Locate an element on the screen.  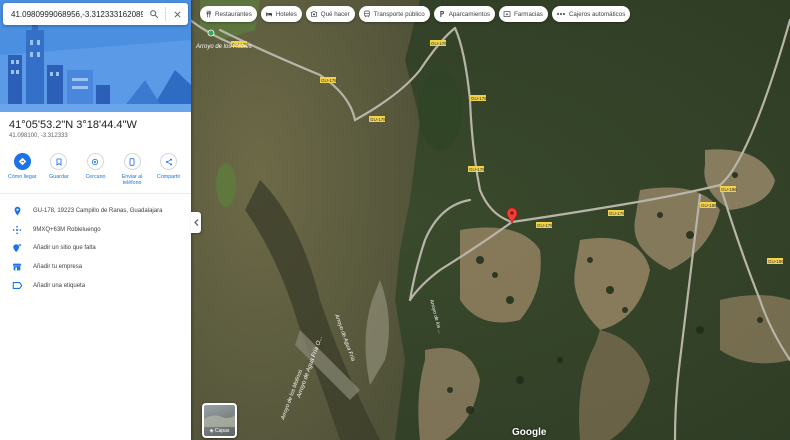
add-label-row: Añadir una etiqueta is located at coordinates (95, 285).